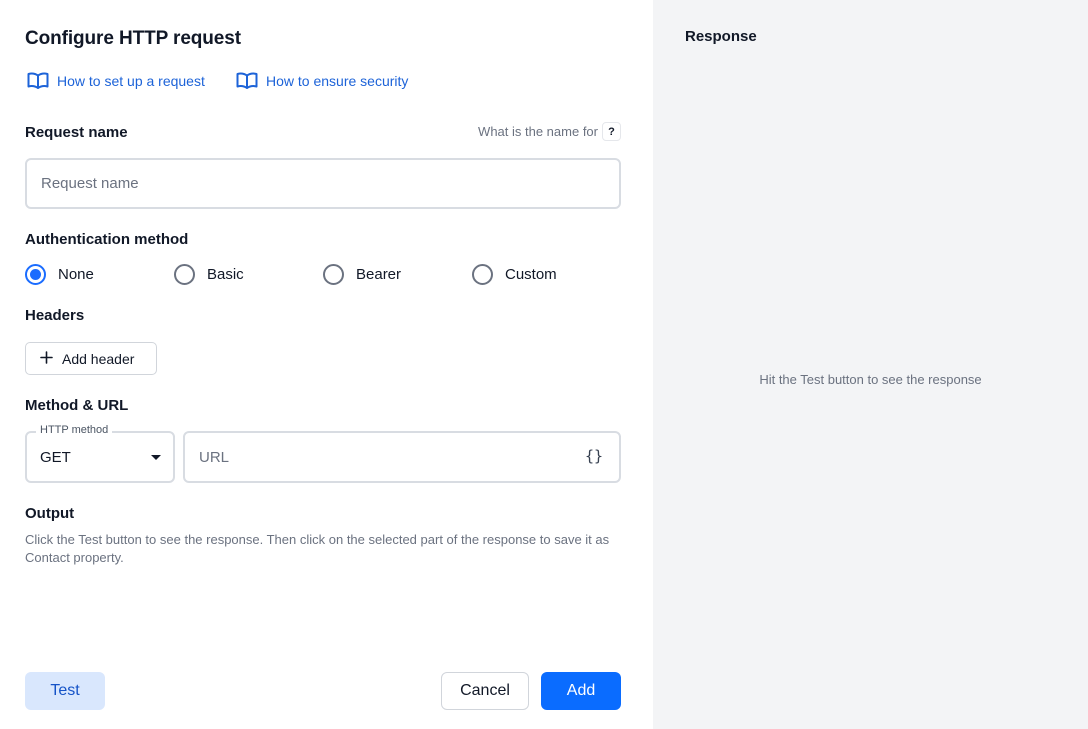 The height and width of the screenshot is (729, 1088). Describe the element at coordinates (581, 691) in the screenshot. I see `add-button: Add` at that location.